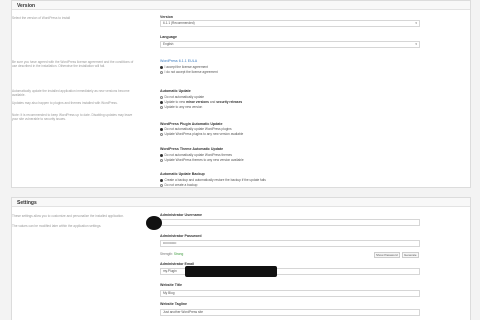  Describe the element at coordinates (170, 243) in the screenshot. I see `admin-password-value: ••••••••••••` at that location.